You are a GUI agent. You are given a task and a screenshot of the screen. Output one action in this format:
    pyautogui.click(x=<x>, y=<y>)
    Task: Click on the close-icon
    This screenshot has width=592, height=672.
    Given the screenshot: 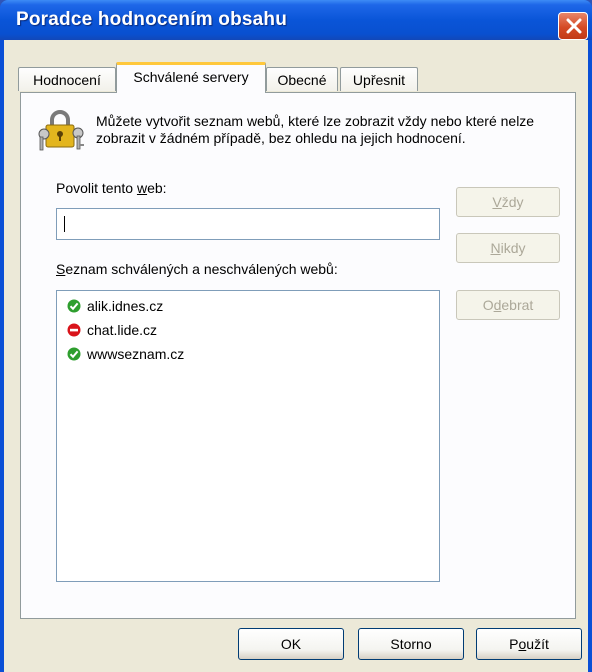 What is the action you would take?
    pyautogui.click(x=574, y=26)
    